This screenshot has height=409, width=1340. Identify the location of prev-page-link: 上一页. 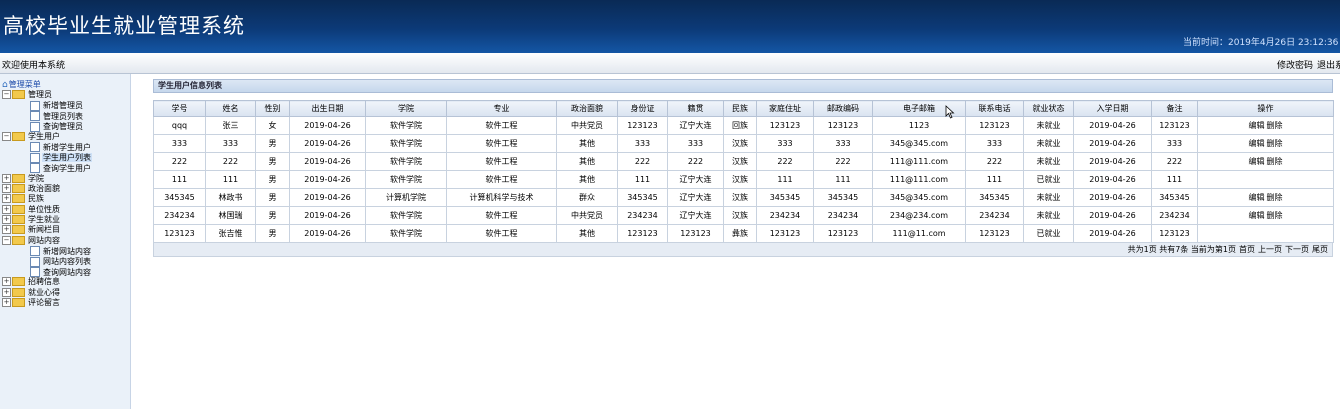
(1270, 249).